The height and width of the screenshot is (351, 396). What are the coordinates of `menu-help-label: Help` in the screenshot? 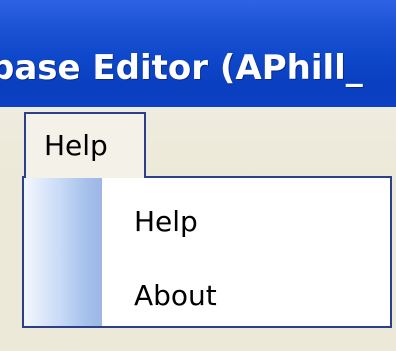 It's located at (76, 145).